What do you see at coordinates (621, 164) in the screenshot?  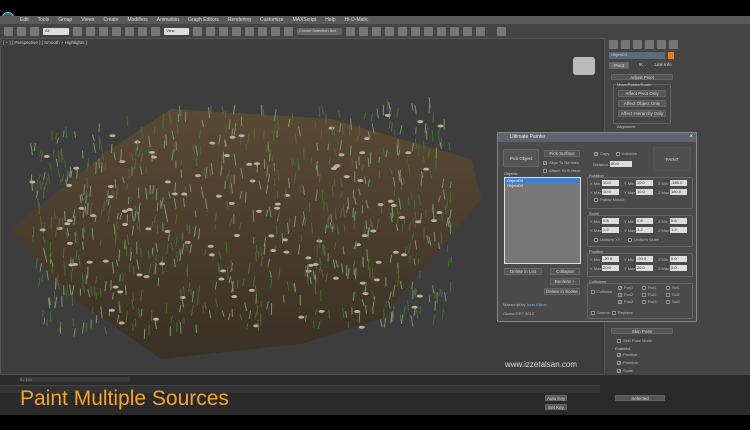 I see `distance-spinner: 50.0` at bounding box center [621, 164].